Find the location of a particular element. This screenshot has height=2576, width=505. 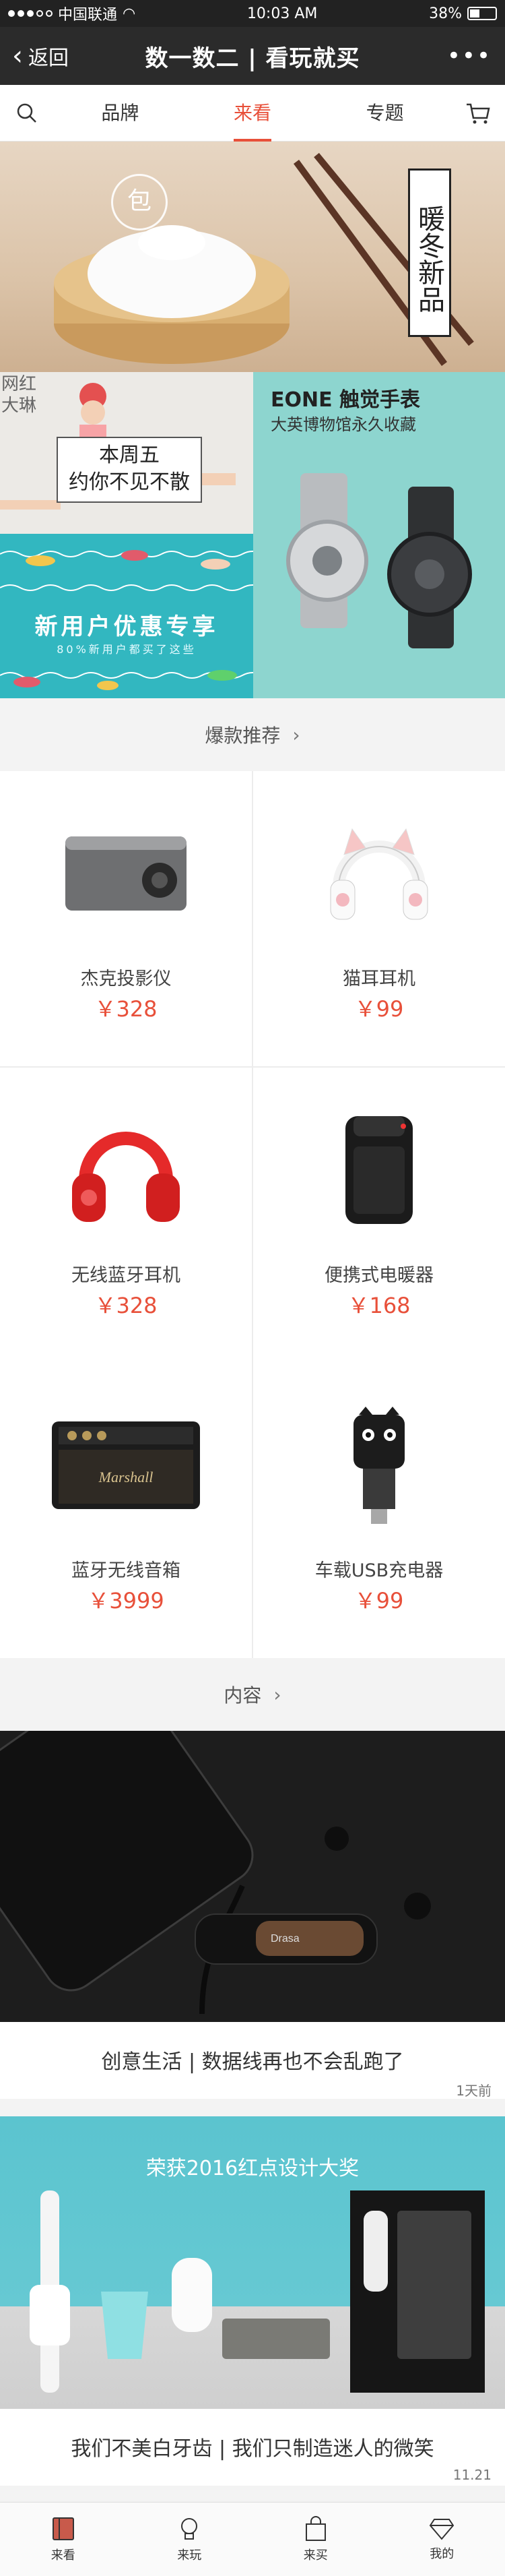

page-title: 数一数二 | 看玩就买 is located at coordinates (252, 58).